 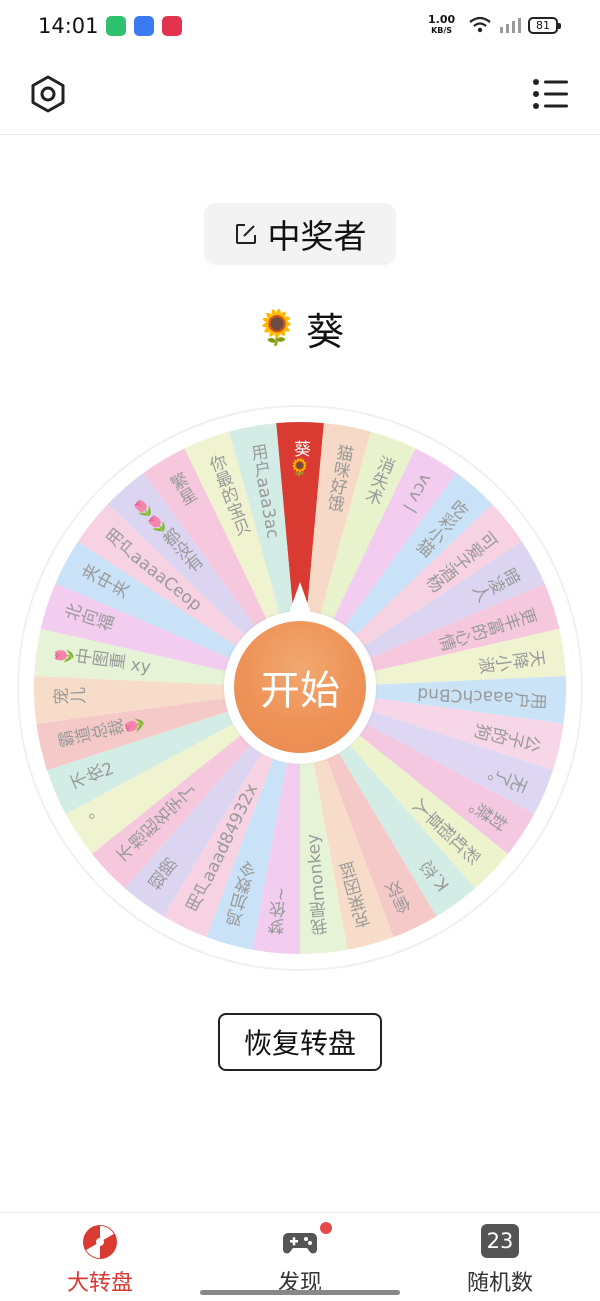 I want to click on edit-icon, so click(x=245, y=234).